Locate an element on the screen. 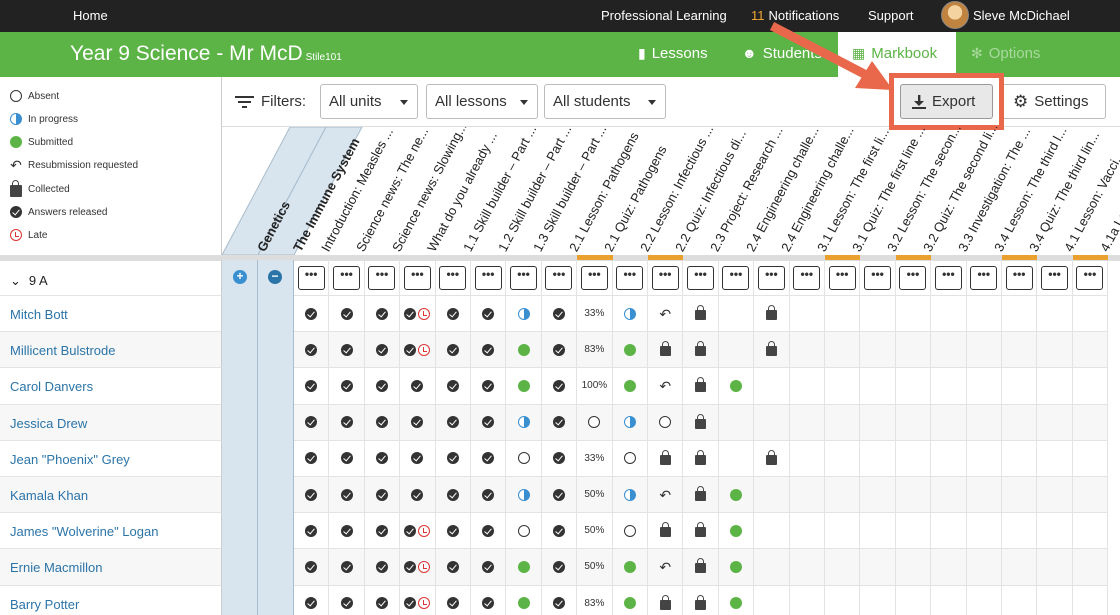 The image size is (1120, 615). student-name-link: James "Wolverine" Logan is located at coordinates (84, 531).